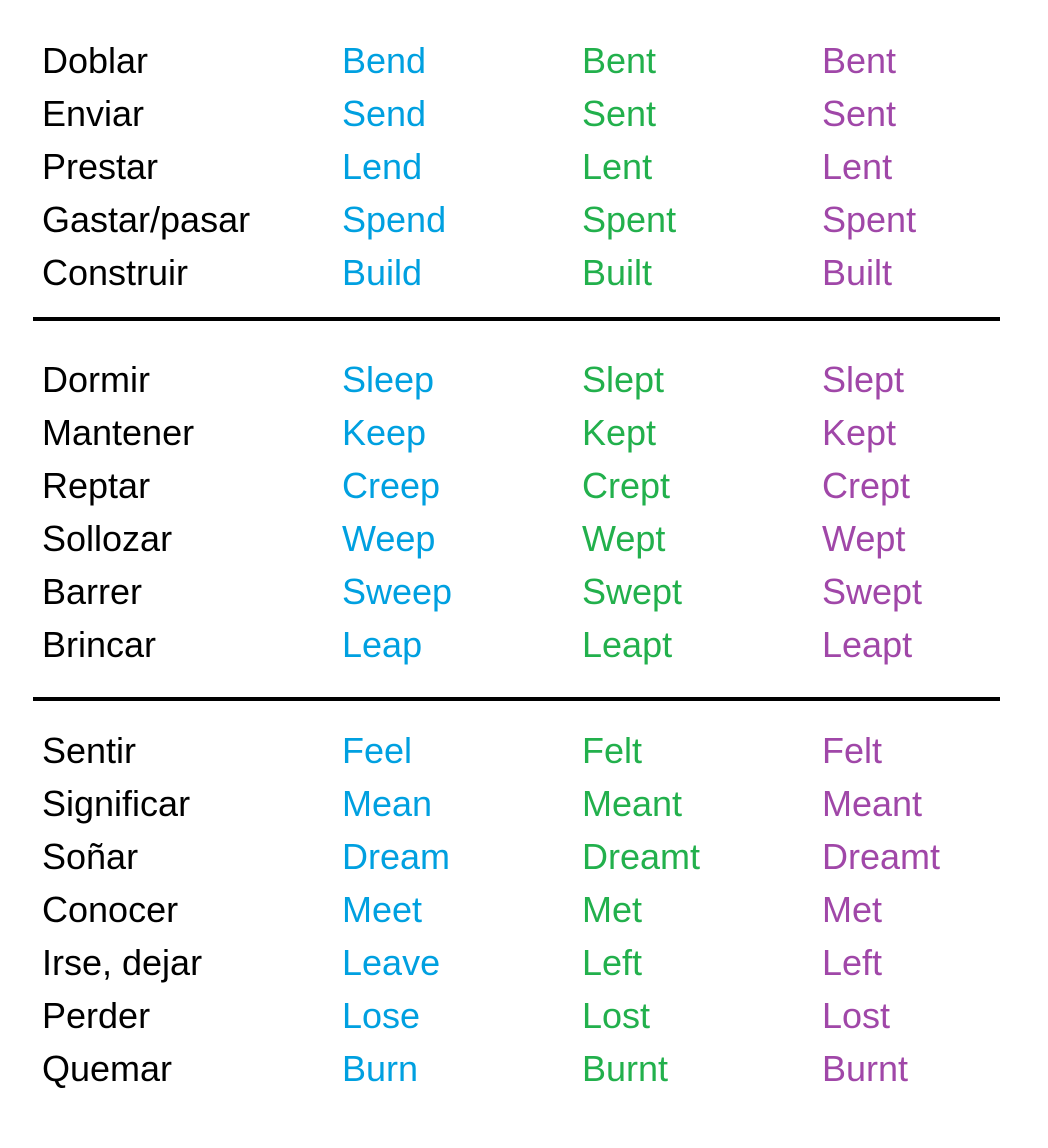  What do you see at coordinates (856, 1015) in the screenshot?
I see `past-participle: Lost` at bounding box center [856, 1015].